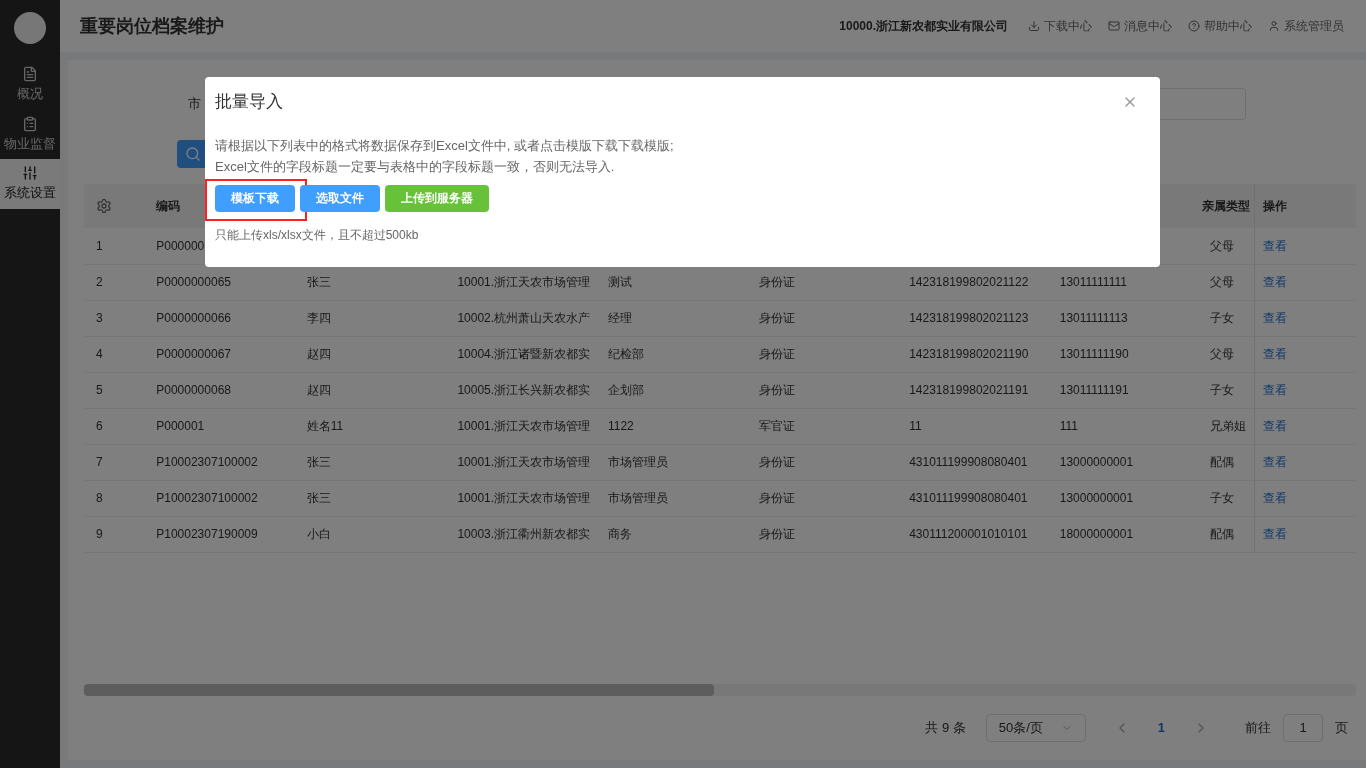  What do you see at coordinates (317, 235) in the screenshot?
I see `upload-note: 只能上传xls/xlsx文件，且不超过500kb` at bounding box center [317, 235].